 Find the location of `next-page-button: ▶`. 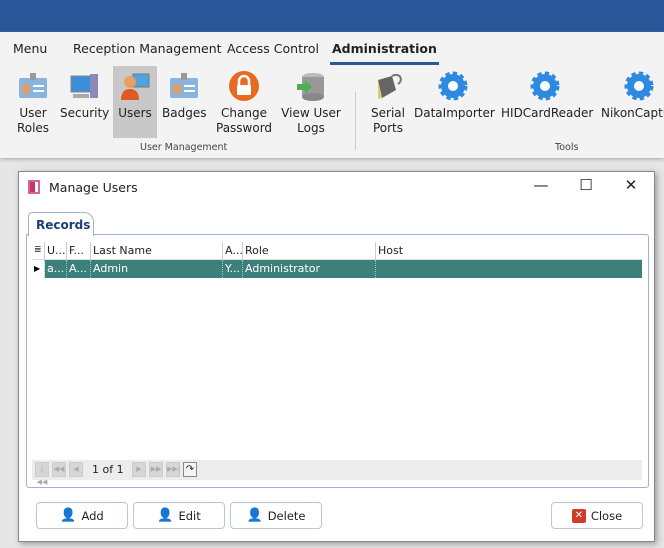

next-page-button: ▶ is located at coordinates (139, 469).